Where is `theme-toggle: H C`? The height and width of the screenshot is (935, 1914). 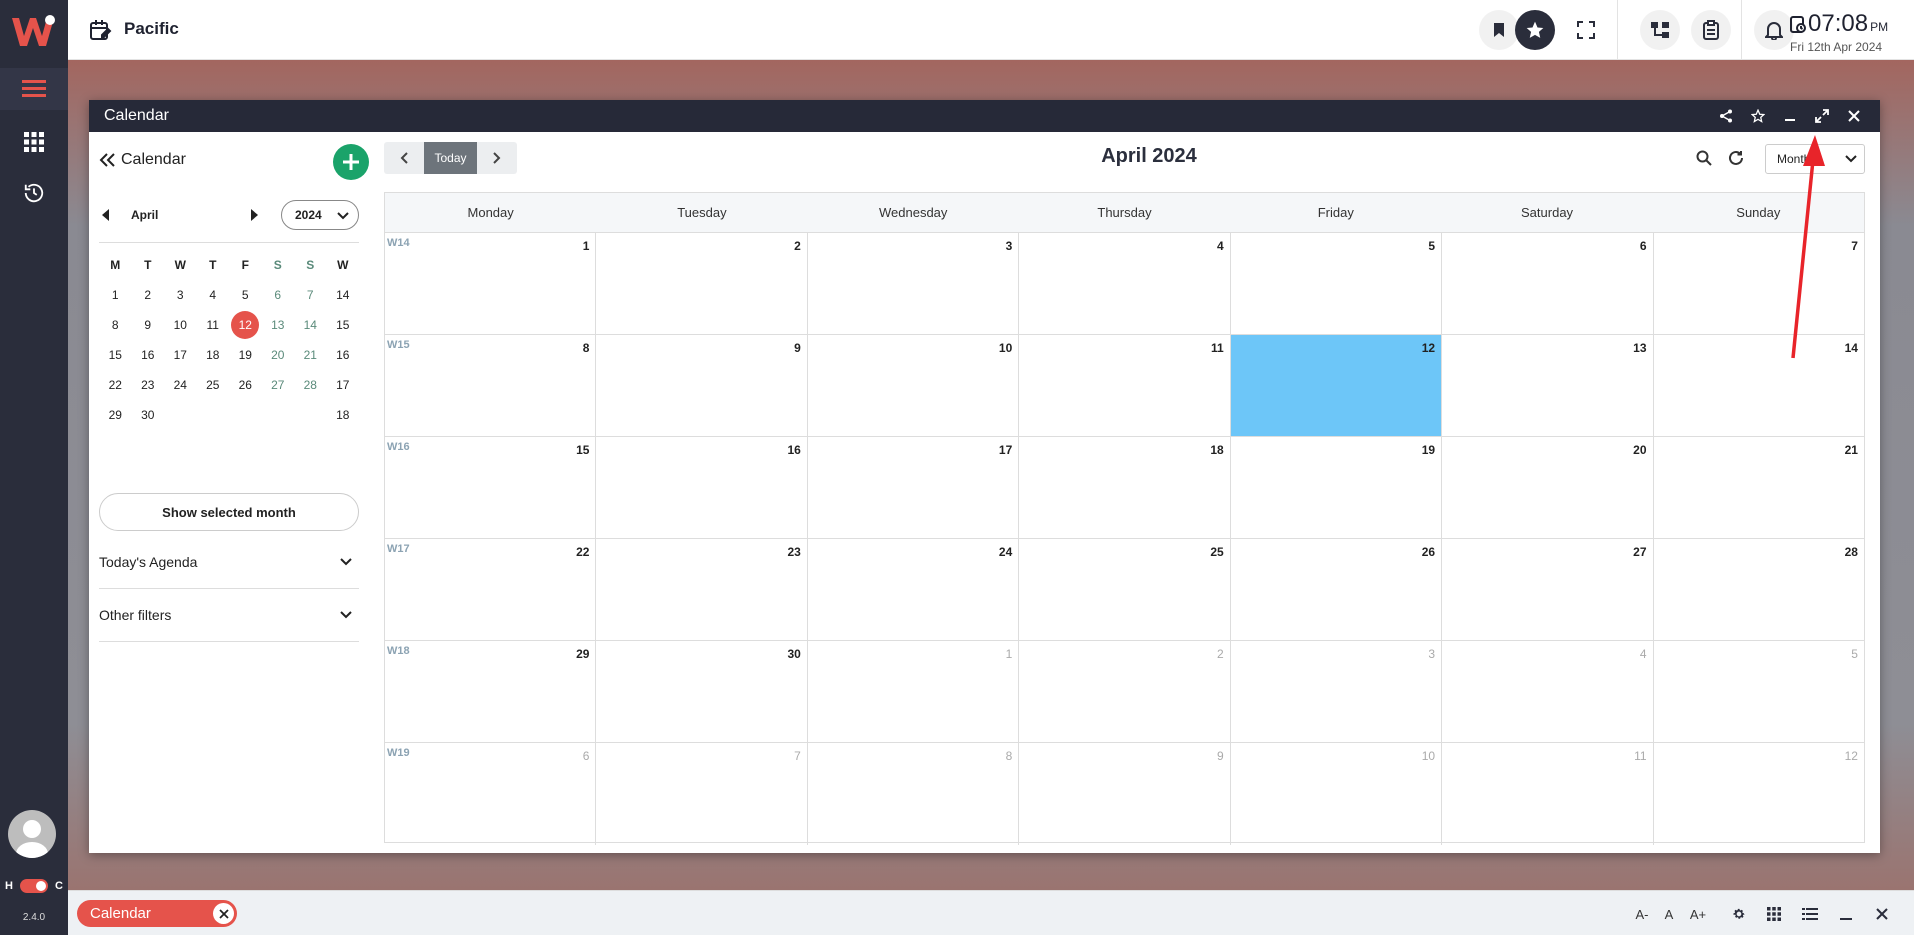
theme-toggle: H C is located at coordinates (34, 886).